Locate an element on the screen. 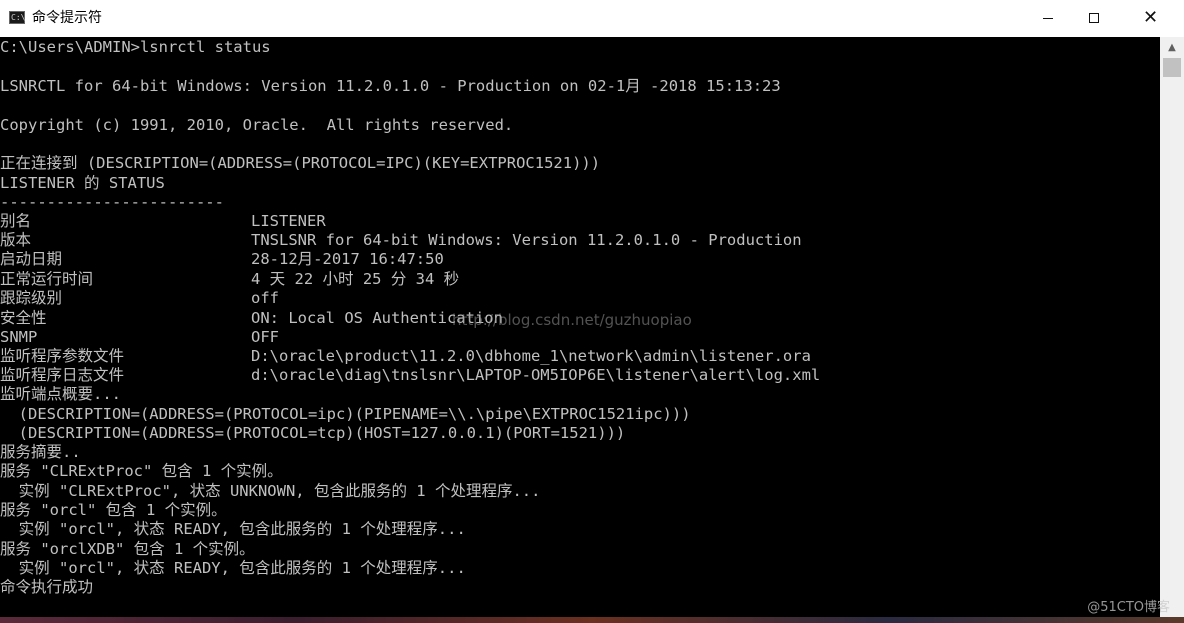  status-label: 别名 is located at coordinates (16, 221).